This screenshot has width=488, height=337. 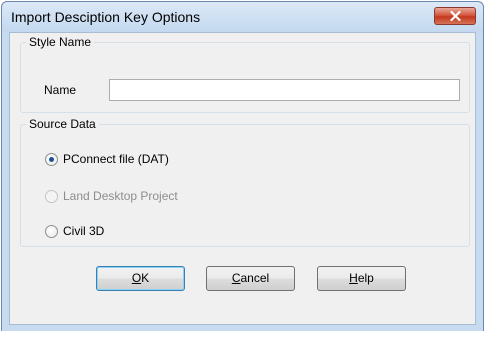 I want to click on ok-button: OK, so click(x=140, y=278).